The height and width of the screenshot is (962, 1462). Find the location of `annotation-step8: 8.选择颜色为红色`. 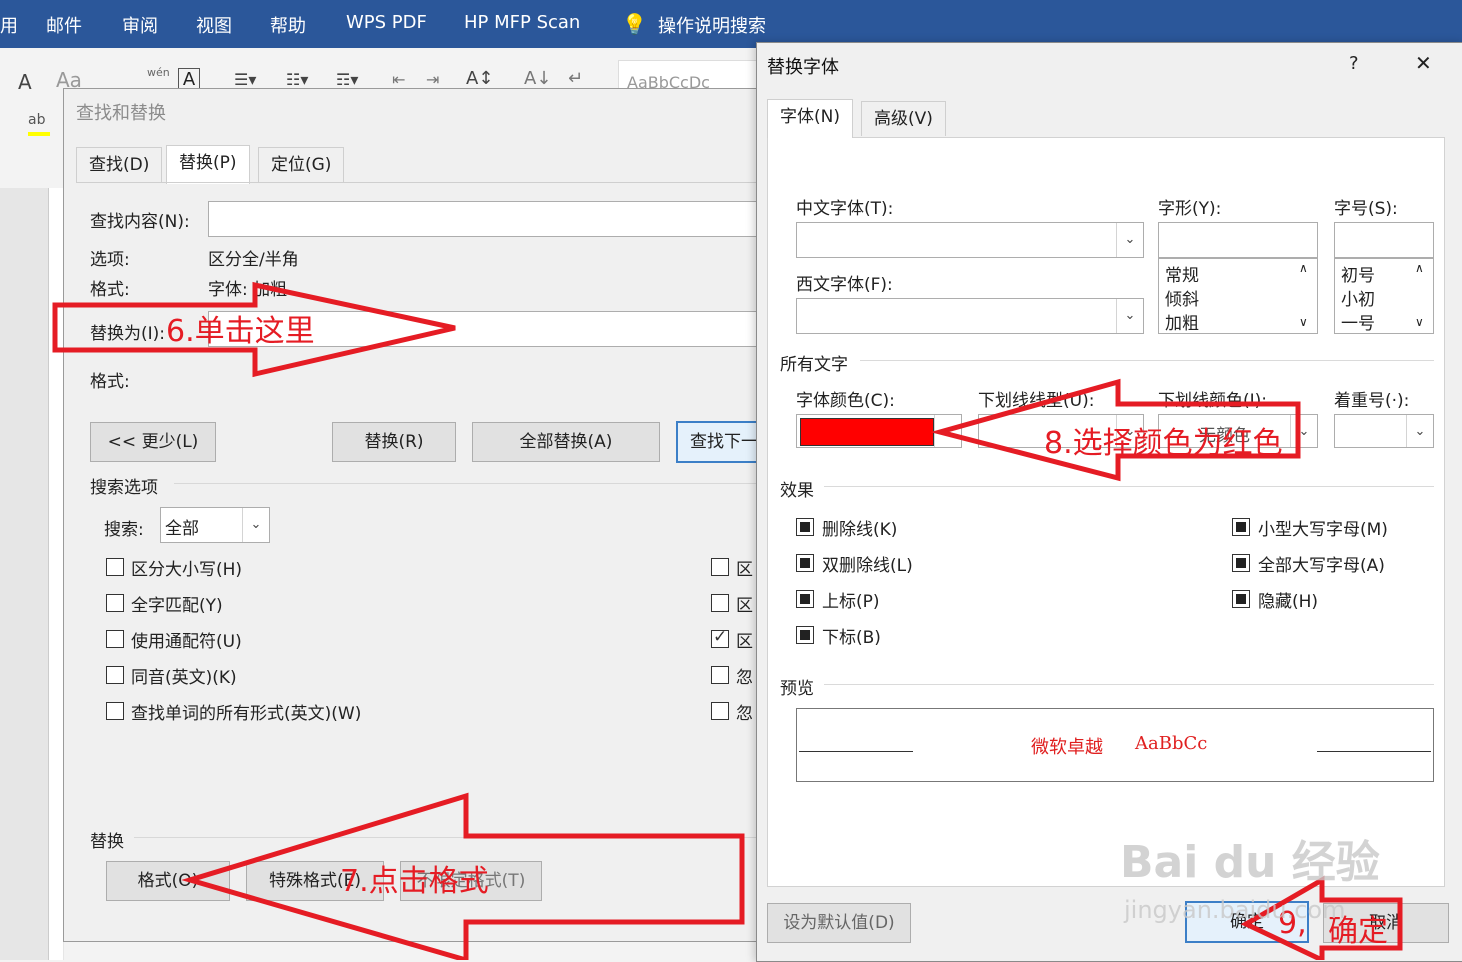

annotation-step8: 8.选择颜色为红色 is located at coordinates (1163, 443).